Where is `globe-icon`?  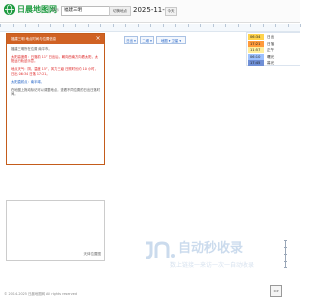
globe-icon is located at coordinates (9, 9).